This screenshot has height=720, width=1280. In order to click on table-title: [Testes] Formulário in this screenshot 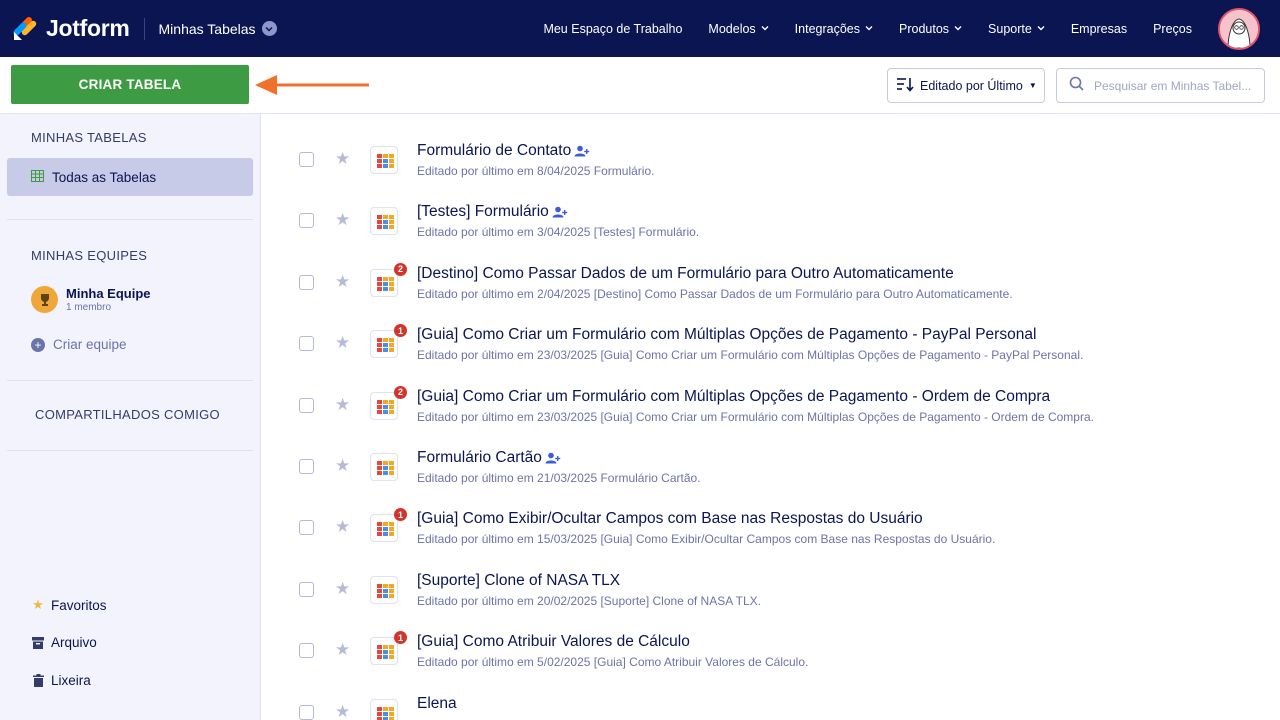, I will do `click(492, 212)`.